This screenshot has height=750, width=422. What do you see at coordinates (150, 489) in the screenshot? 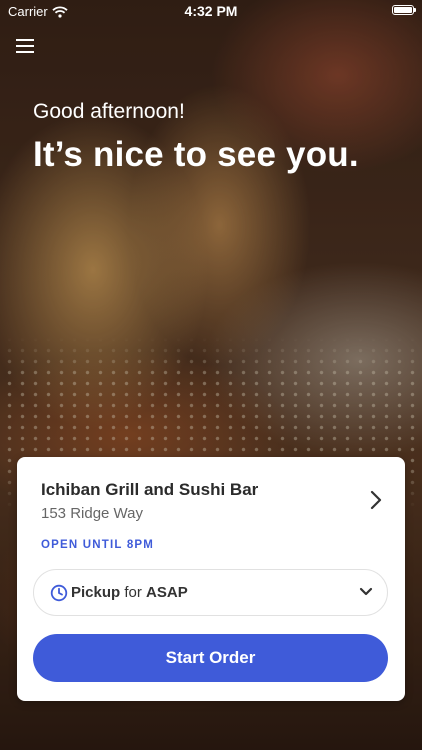
I see `store-name: Ichiban Grill and Sushi Bar` at bounding box center [150, 489].